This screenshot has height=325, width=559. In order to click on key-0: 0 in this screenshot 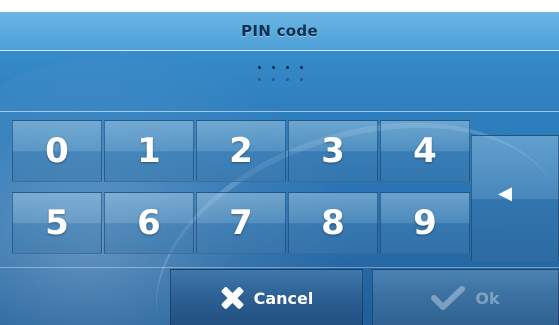, I will do `click(57, 151)`.